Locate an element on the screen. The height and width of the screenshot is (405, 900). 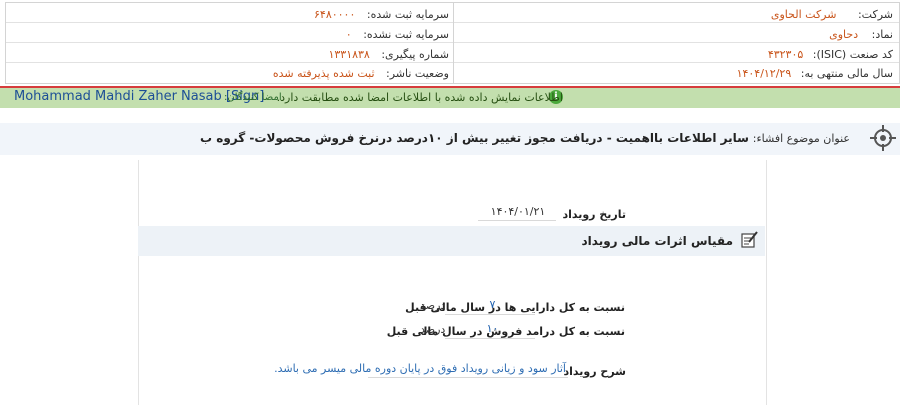
registered-capital-field: سرمایه ثبت شده: ۶۴۸۰۰۰۰ is located at coordinates (381, 14).